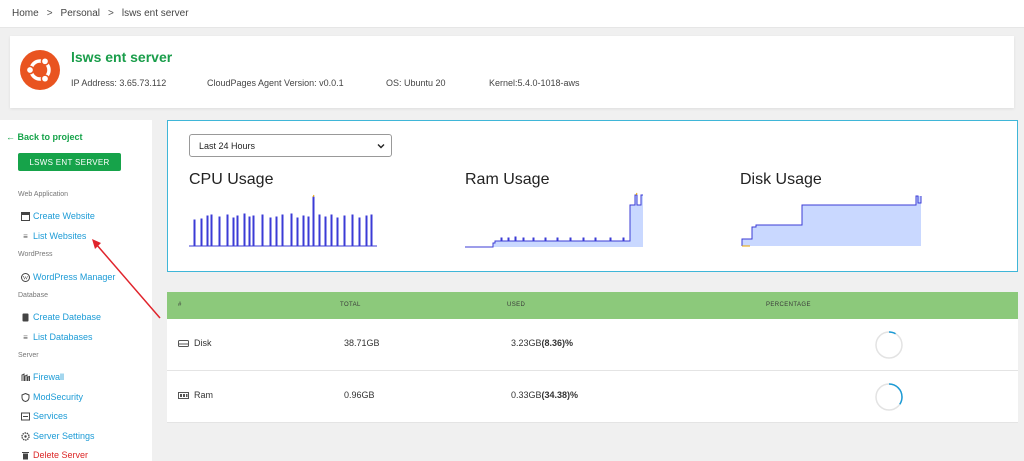  What do you see at coordinates (180, 305) in the screenshot?
I see `col-num: #` at bounding box center [180, 305].